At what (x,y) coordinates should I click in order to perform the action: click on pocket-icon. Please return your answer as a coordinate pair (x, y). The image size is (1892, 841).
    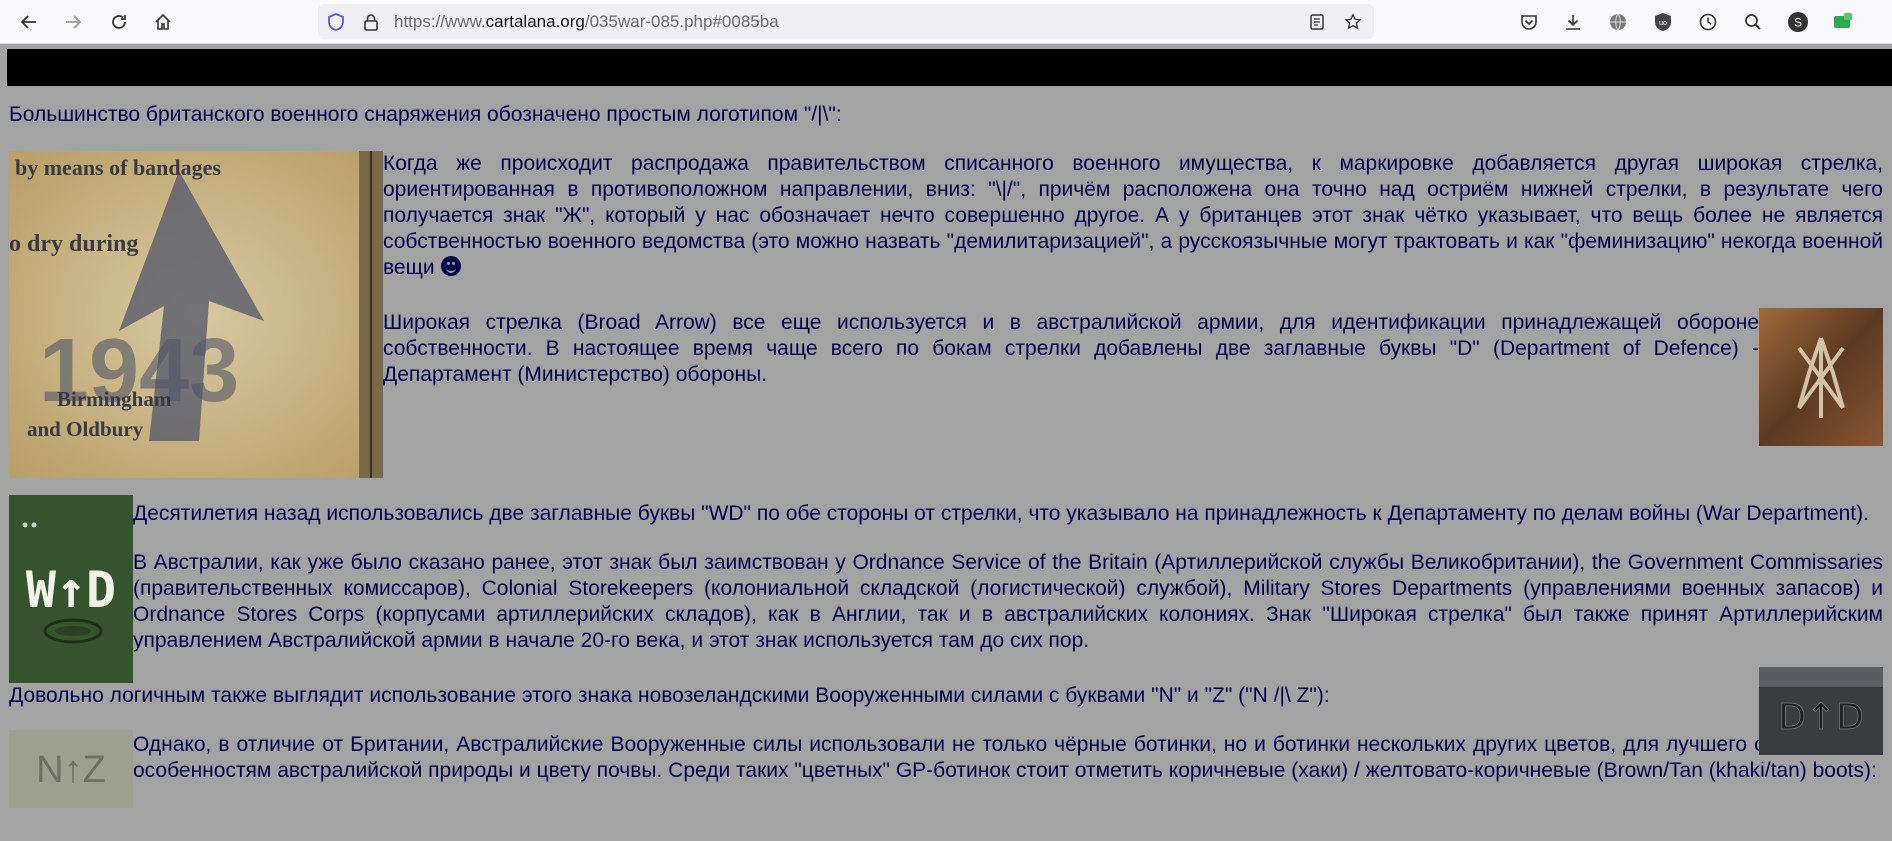
    Looking at the image, I should click on (1529, 22).